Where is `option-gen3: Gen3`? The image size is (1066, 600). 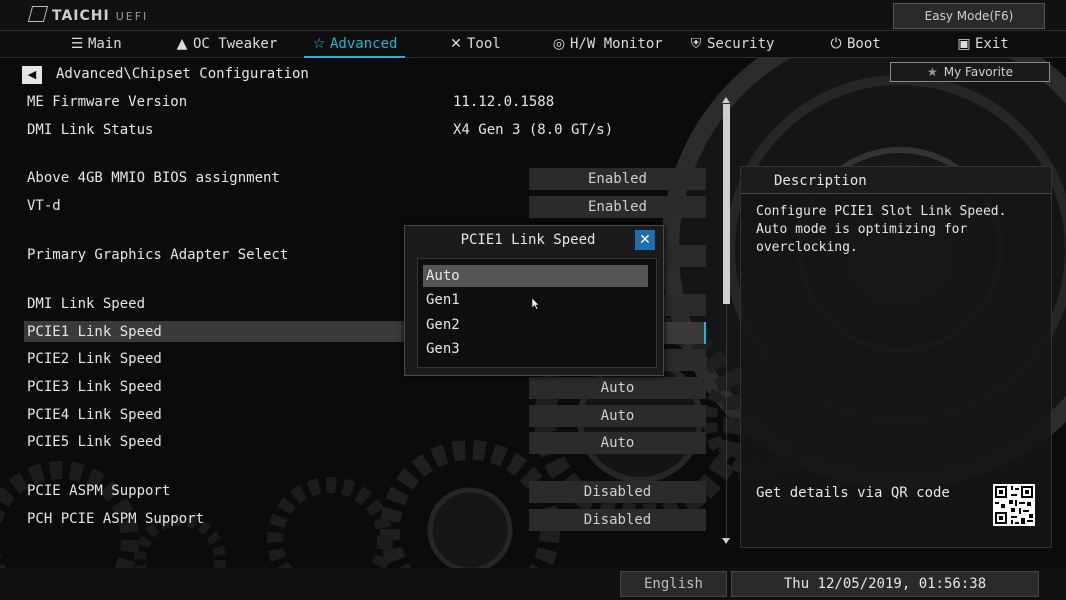
option-gen3: Gen3 is located at coordinates (535, 349).